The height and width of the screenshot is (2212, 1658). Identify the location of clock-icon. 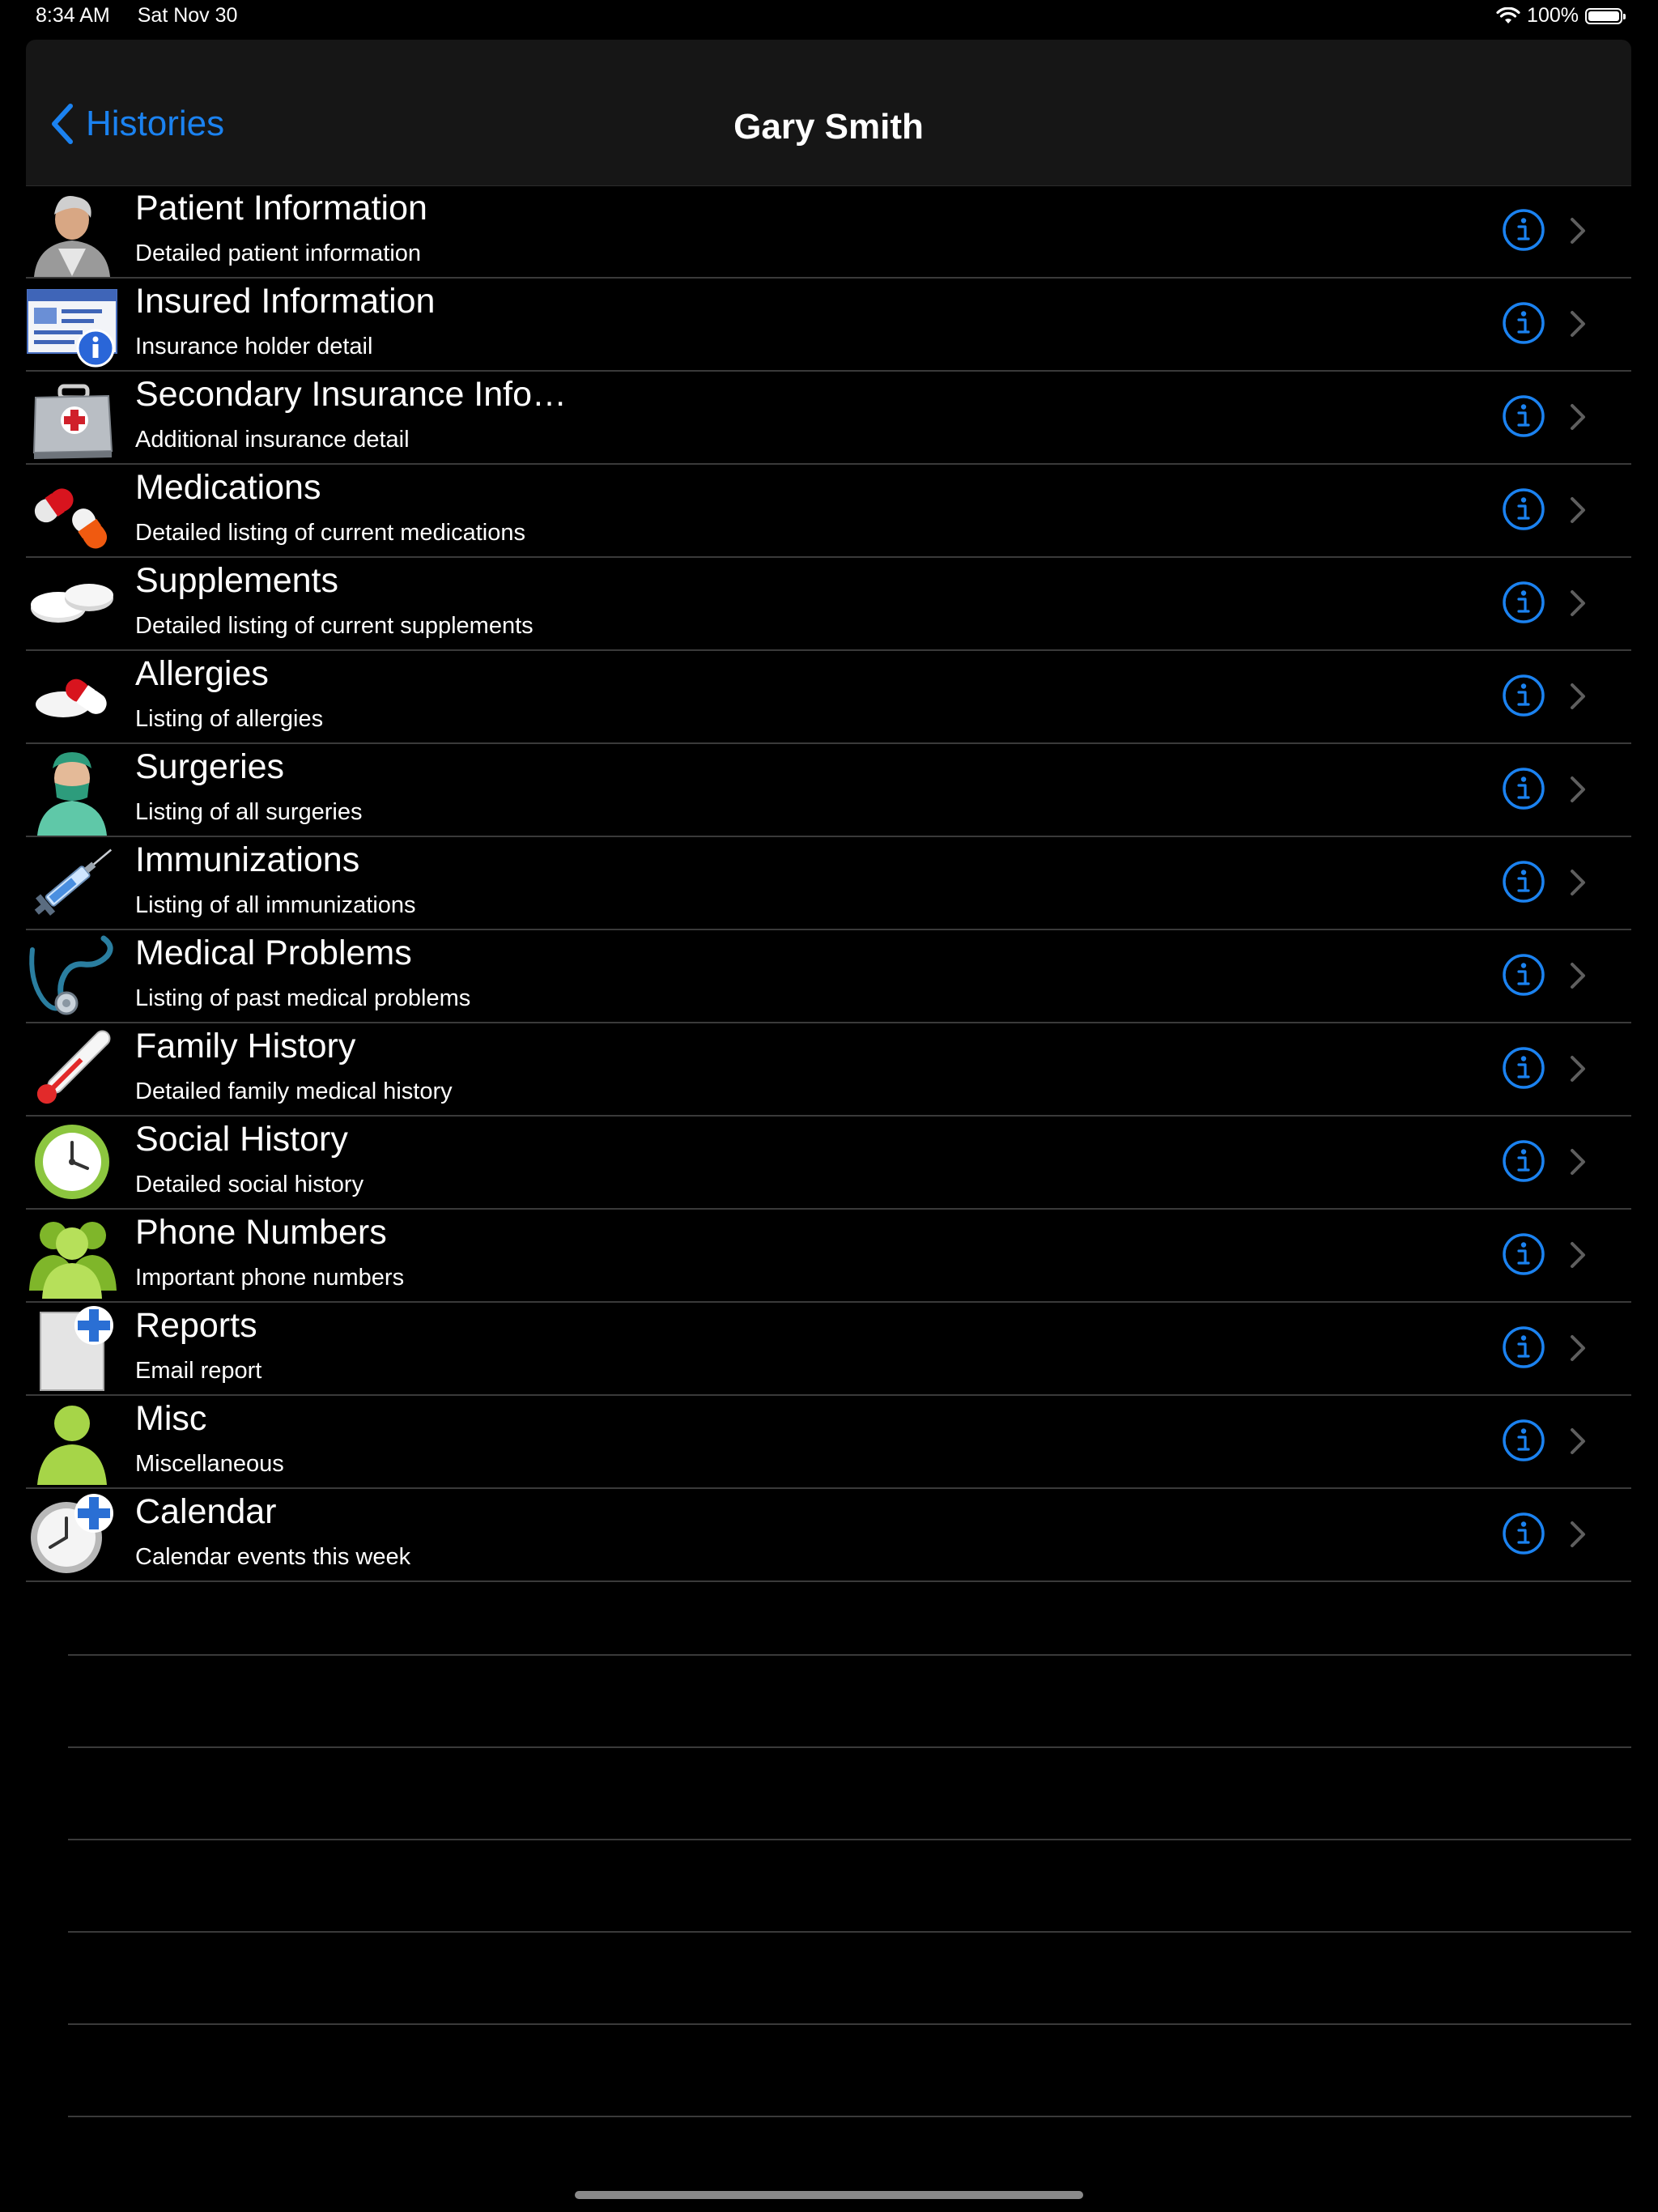
(72, 1162).